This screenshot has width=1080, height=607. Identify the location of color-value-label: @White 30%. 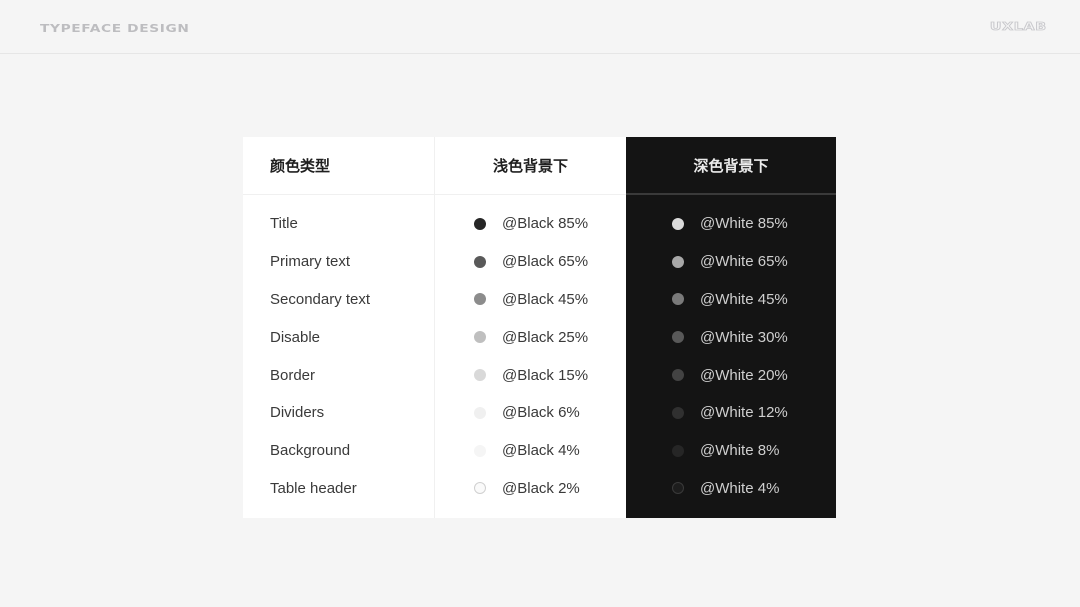
(744, 337).